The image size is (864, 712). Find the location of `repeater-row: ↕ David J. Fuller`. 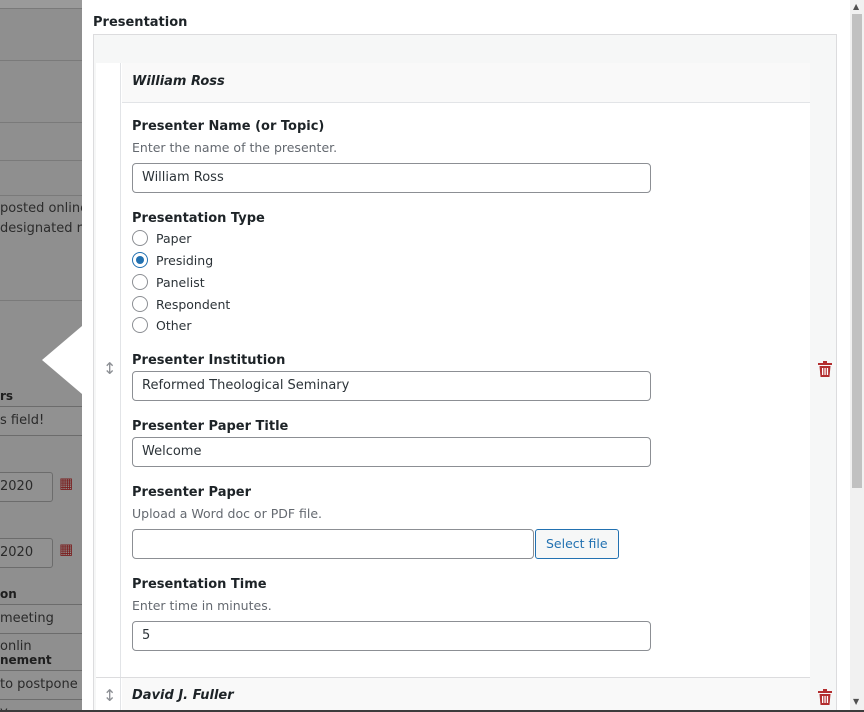

repeater-row: ↕ David J. Fuller is located at coordinates (464, 693).